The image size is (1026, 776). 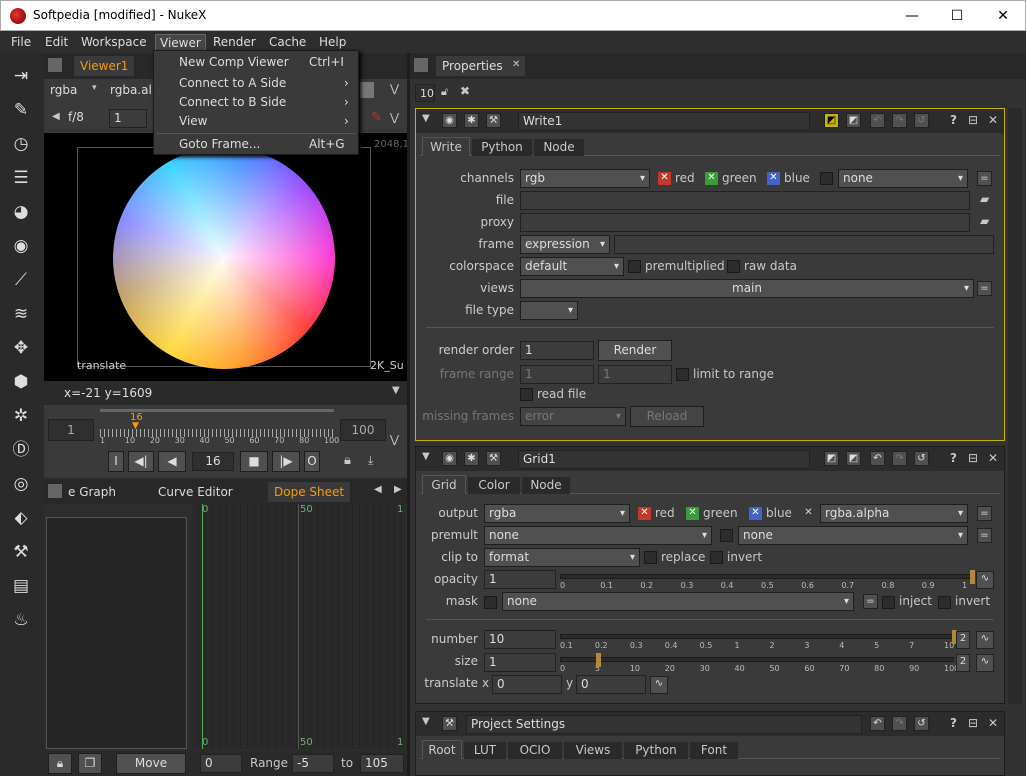 What do you see at coordinates (963, 640) in the screenshot?
I see `number-dims-button: 2` at bounding box center [963, 640].